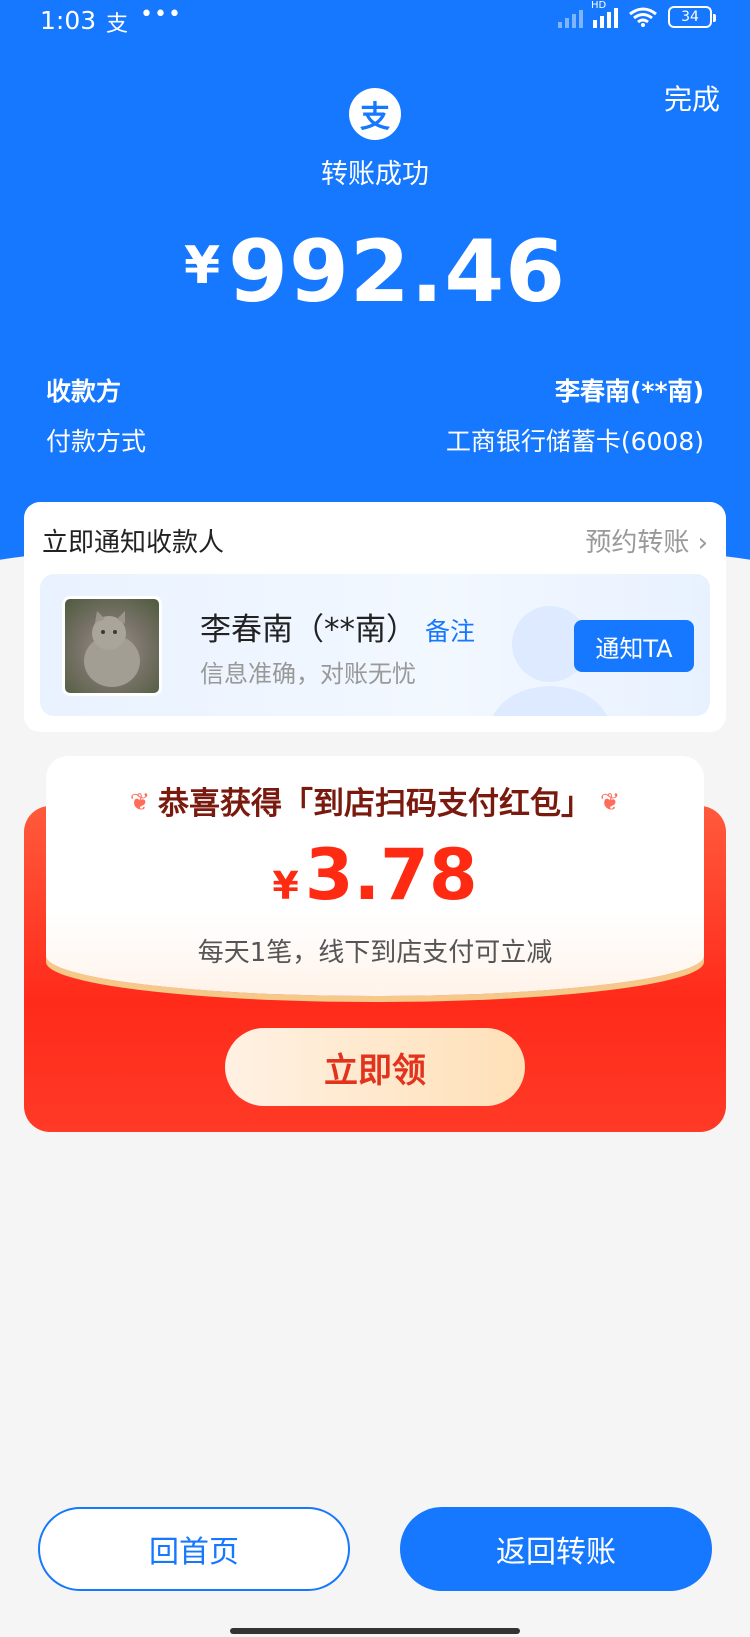 This screenshot has height=1637, width=750. What do you see at coordinates (692, 98) in the screenshot?
I see `done-button: 完成` at bounding box center [692, 98].